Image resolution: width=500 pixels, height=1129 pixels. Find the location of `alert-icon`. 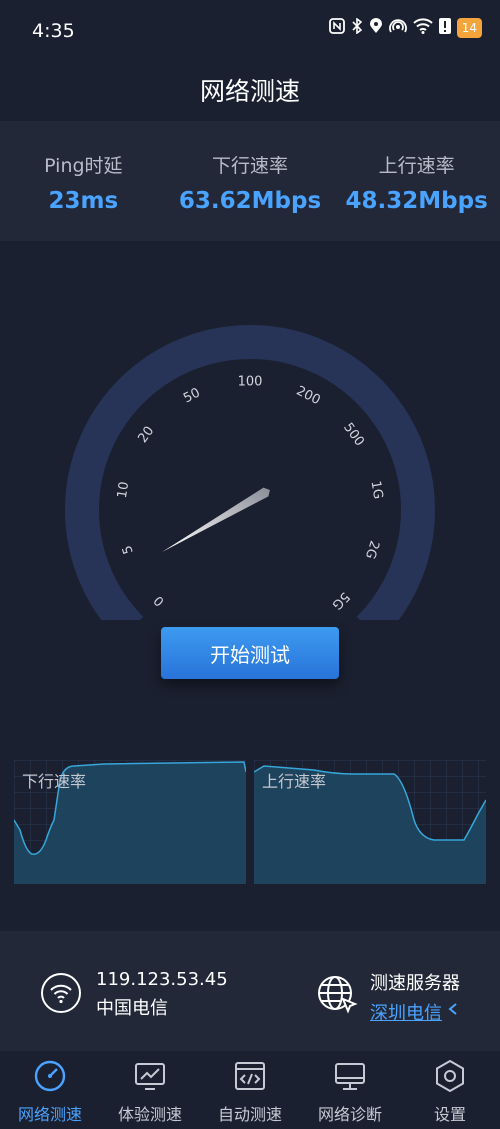

alert-icon is located at coordinates (444, 28).